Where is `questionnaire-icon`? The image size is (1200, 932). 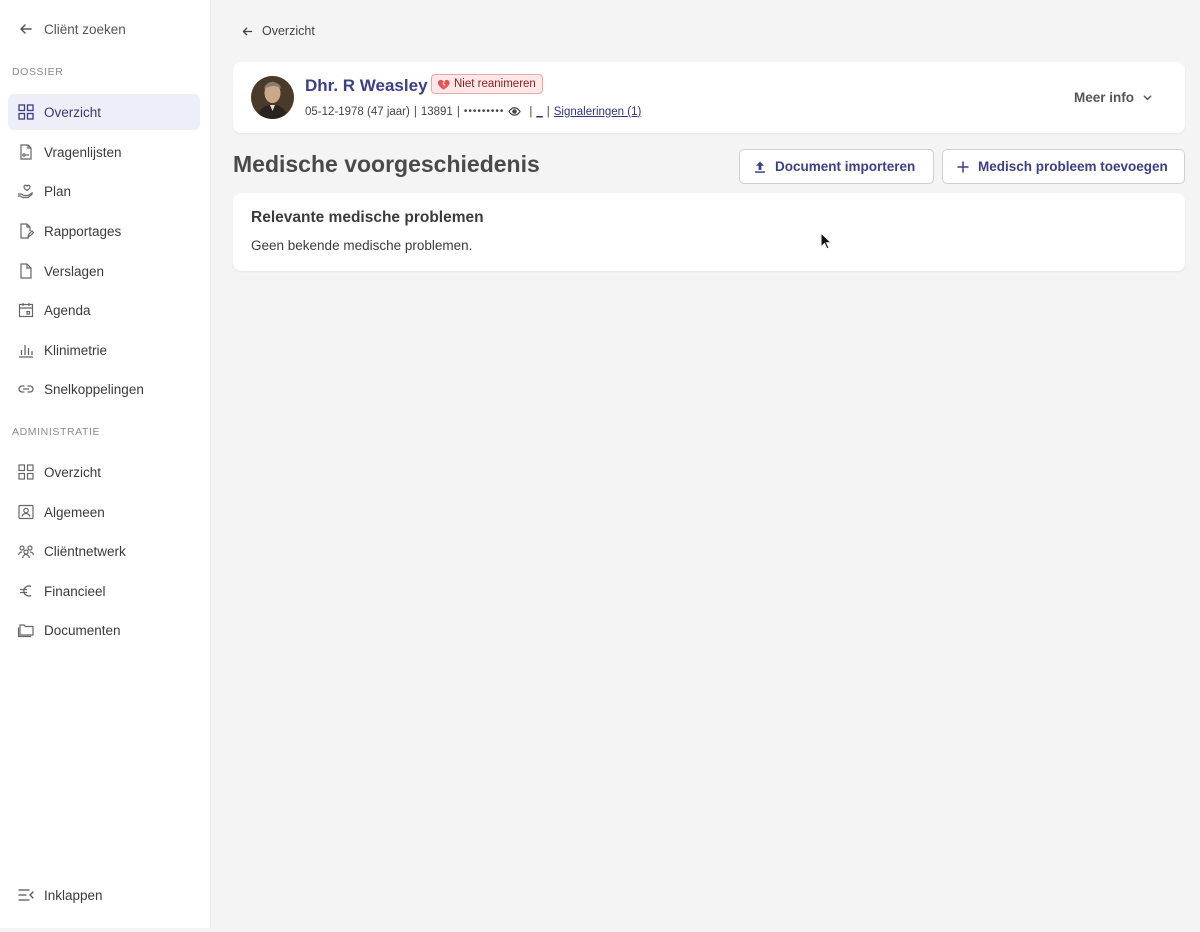 questionnaire-icon is located at coordinates (26, 152).